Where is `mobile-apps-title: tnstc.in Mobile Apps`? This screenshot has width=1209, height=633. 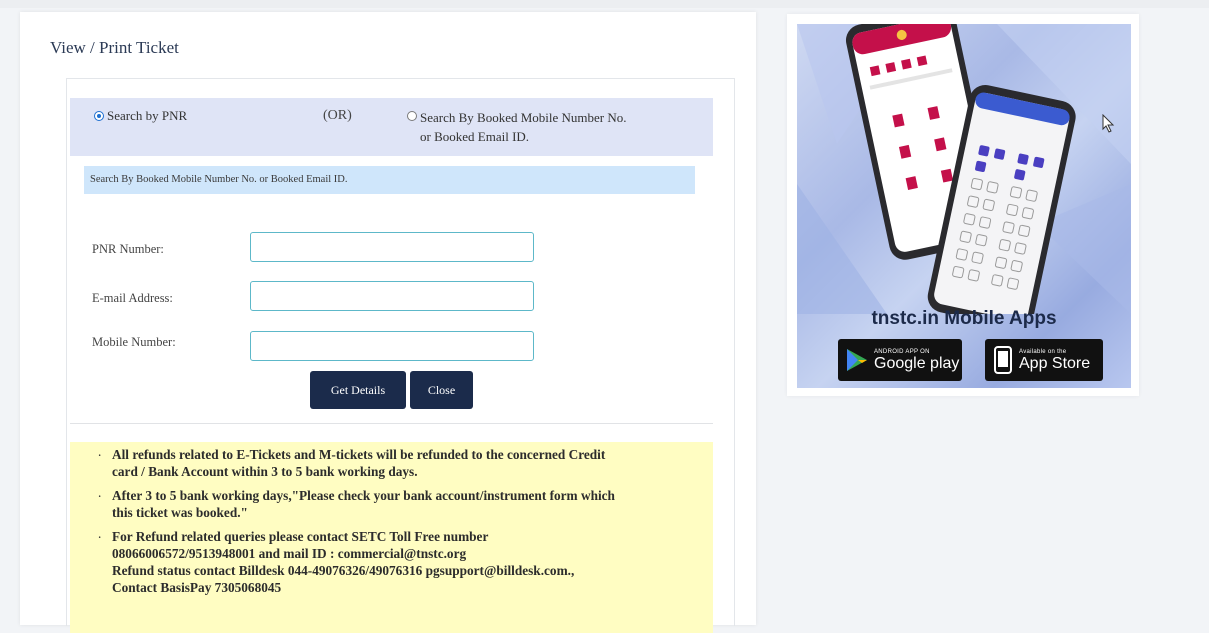 mobile-apps-title: tnstc.in Mobile Apps is located at coordinates (964, 318).